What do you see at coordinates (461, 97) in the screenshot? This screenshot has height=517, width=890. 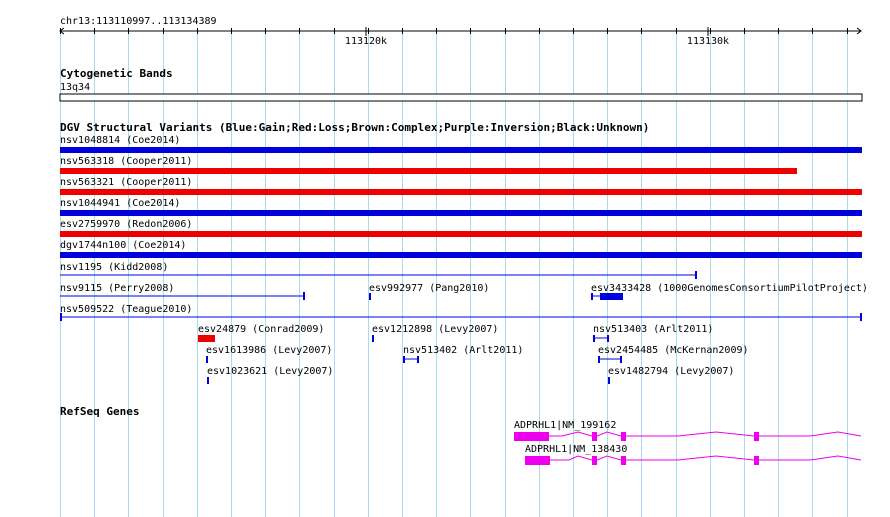 I see `cytoband-bar` at bounding box center [461, 97].